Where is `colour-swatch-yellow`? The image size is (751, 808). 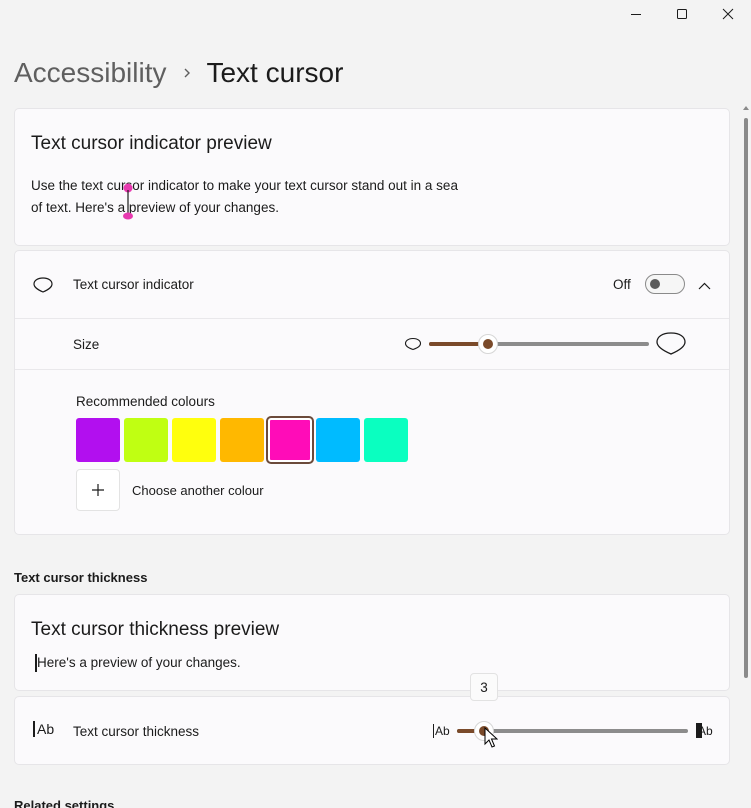 colour-swatch-yellow is located at coordinates (194, 440).